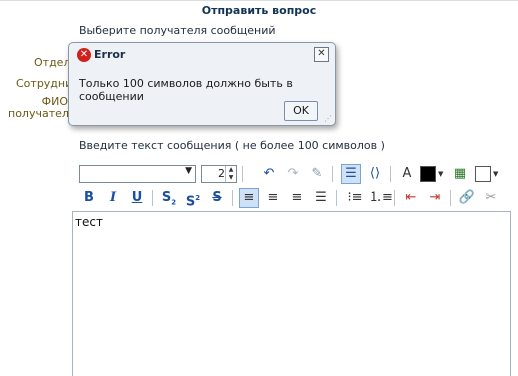 Image resolution: width=518 pixels, height=376 pixels. I want to click on editor-toolbar-row-1: ▼ 2 ▲ ▼ ↶ ↷ ✎ ☰ ⟨⟩ A ▼ ▦ ▼, so click(294, 174).